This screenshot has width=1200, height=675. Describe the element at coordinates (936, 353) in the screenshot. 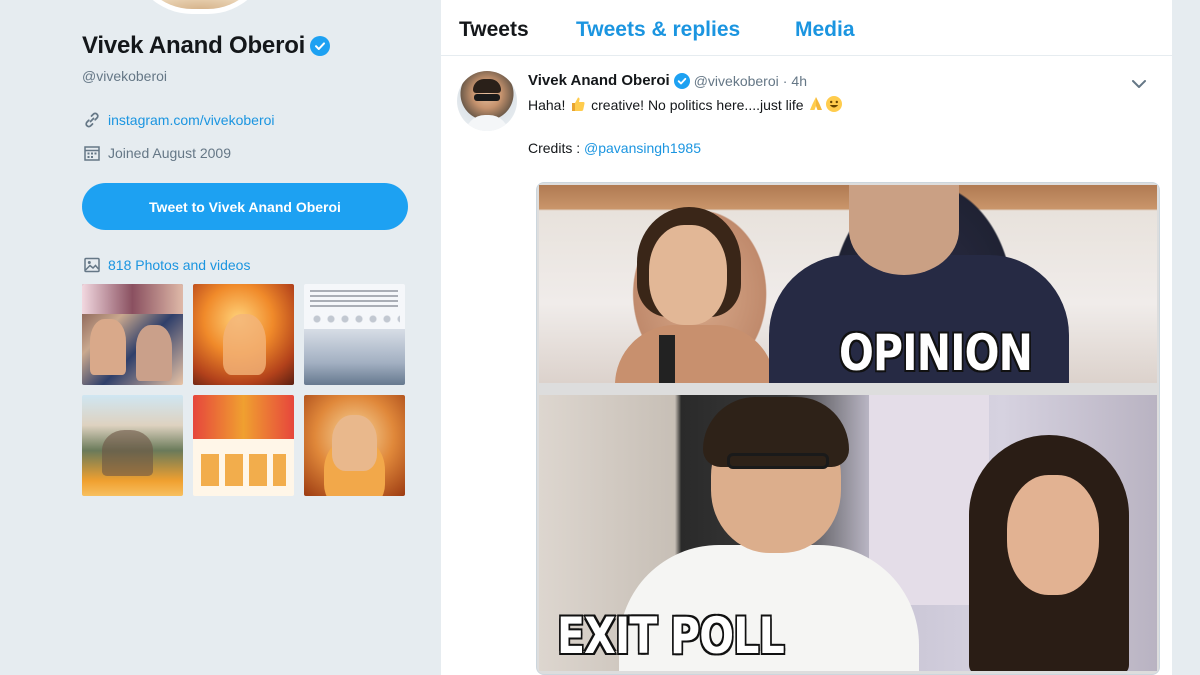

I see `meme-caption-opinion-poll: OPINION POLL` at that location.